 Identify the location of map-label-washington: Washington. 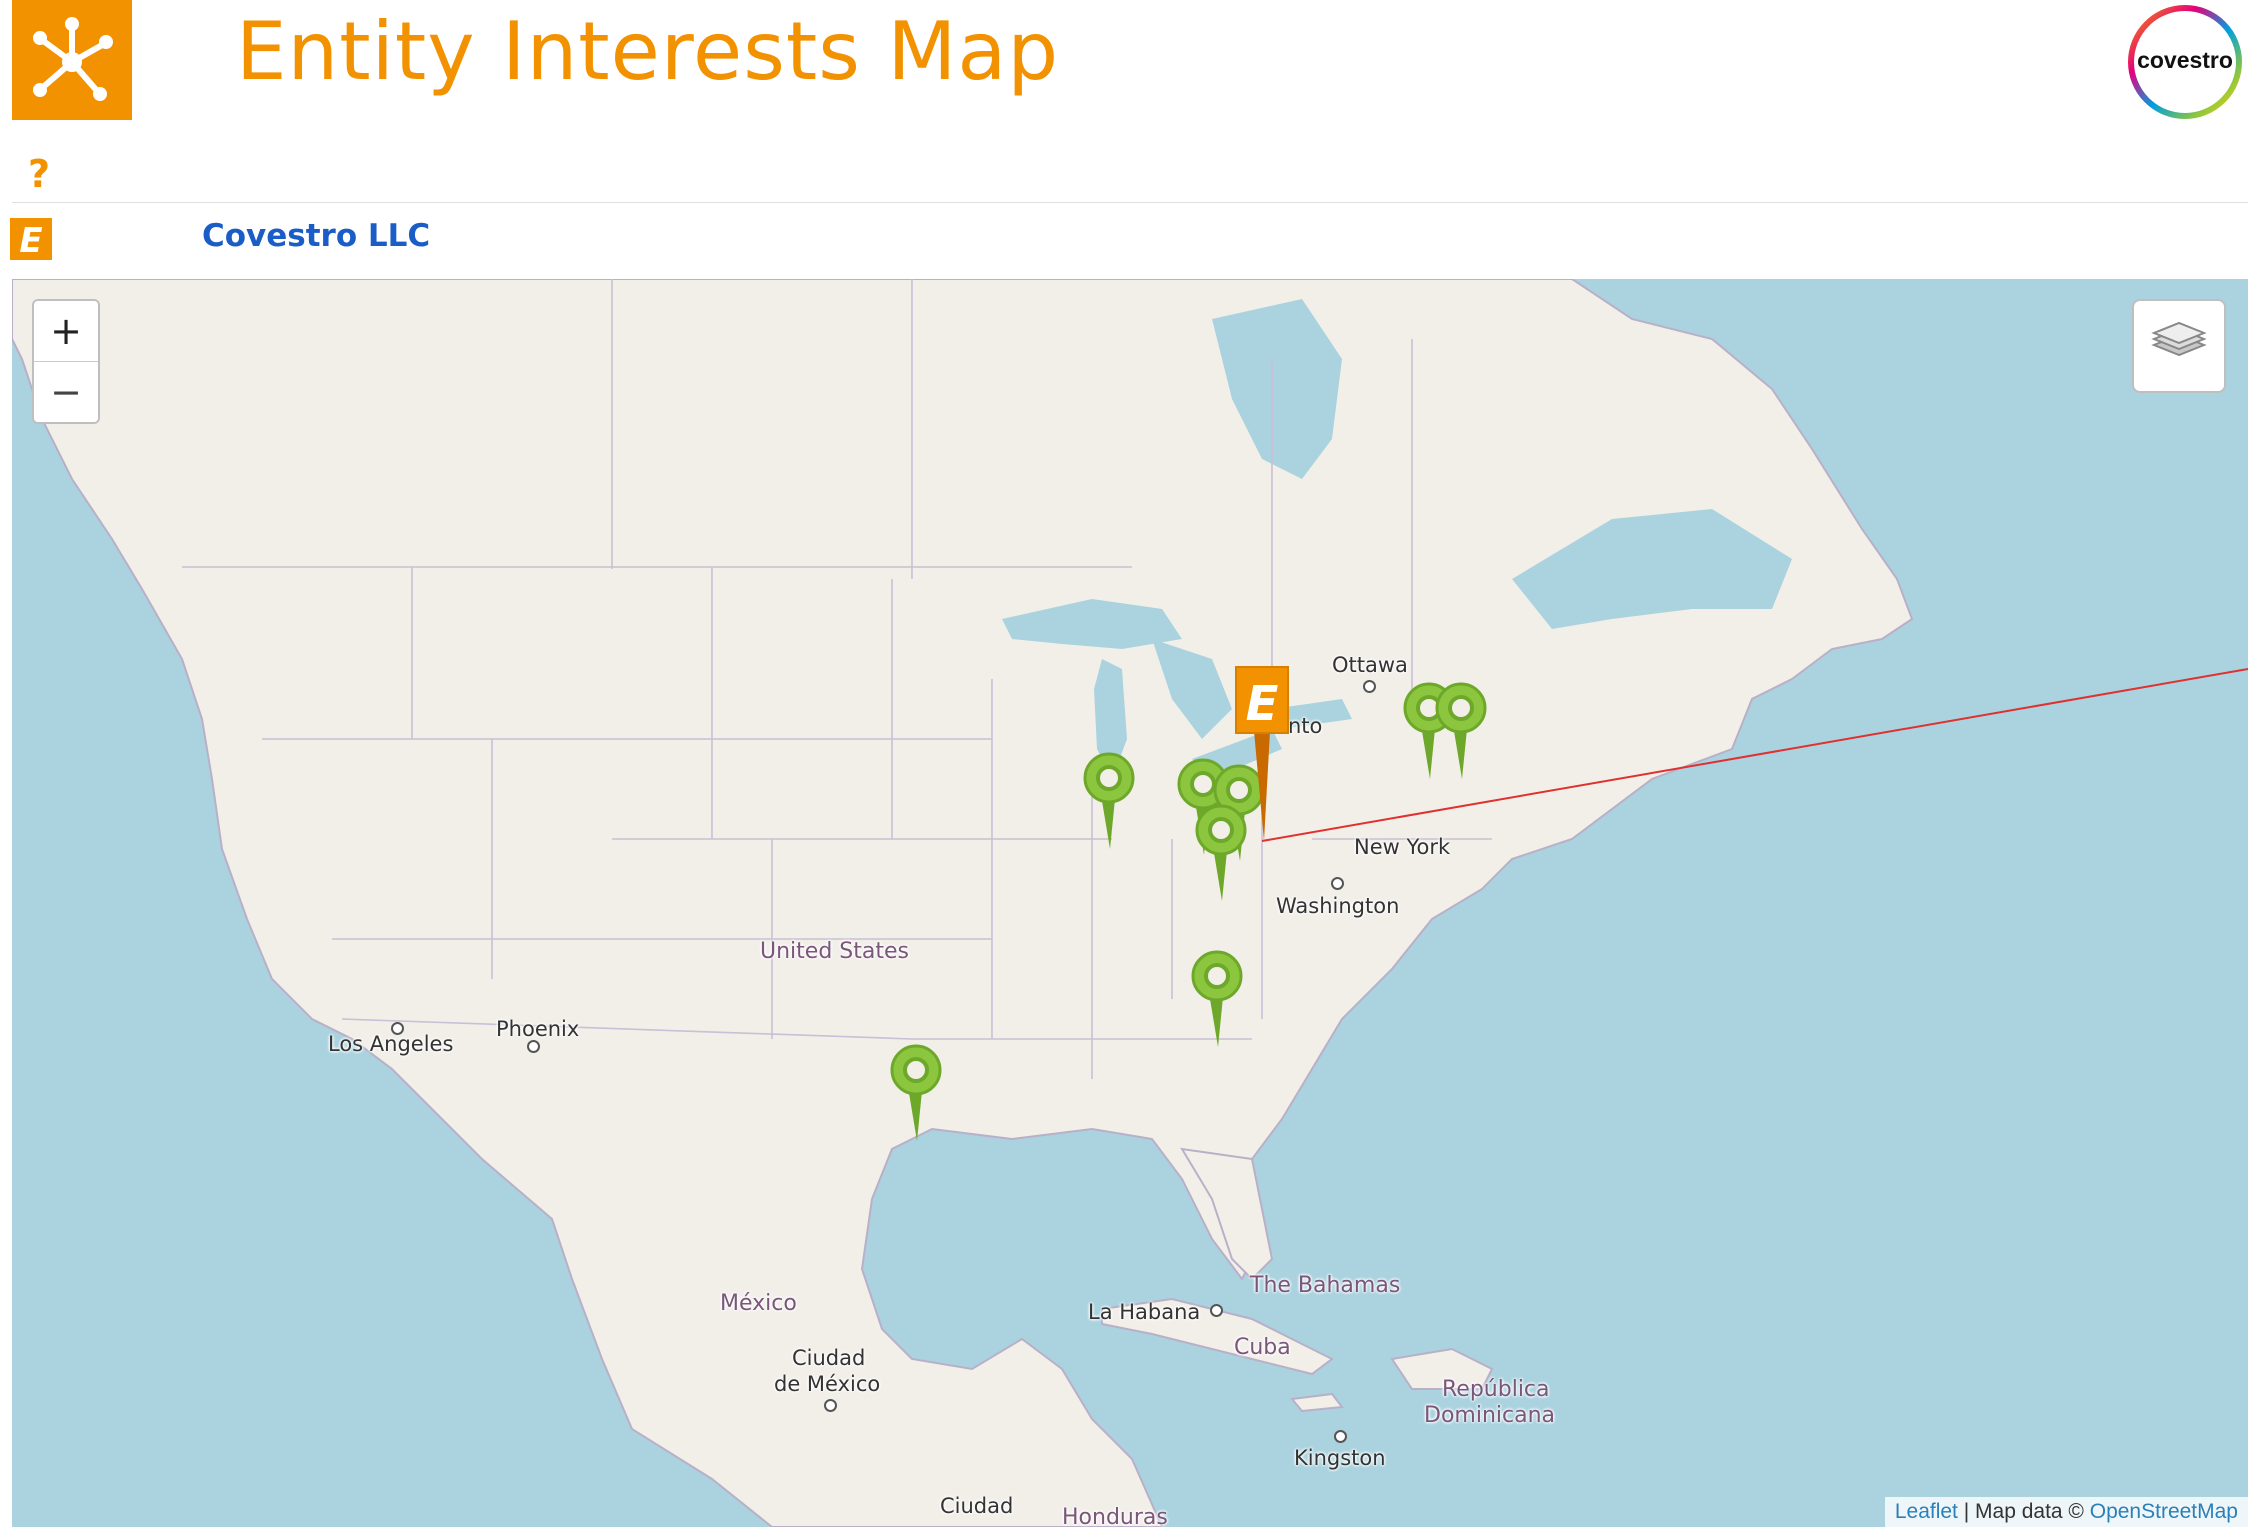
(1338, 906).